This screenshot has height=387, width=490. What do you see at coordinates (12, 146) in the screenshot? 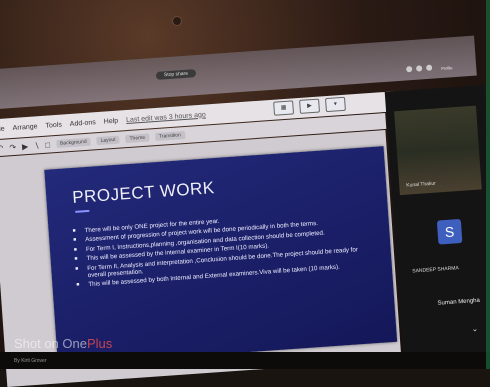
I see `redo-icon: ↷` at bounding box center [12, 146].